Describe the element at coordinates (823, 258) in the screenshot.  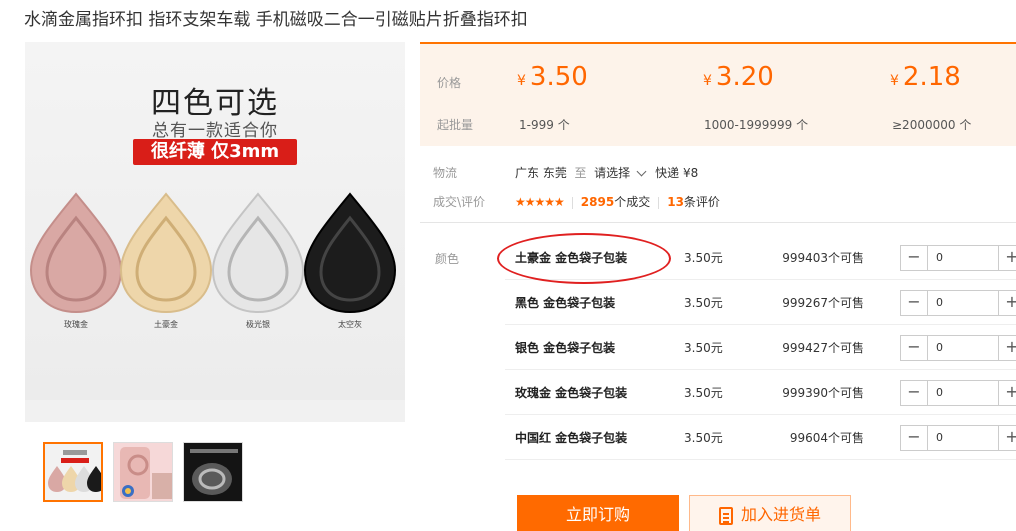
I see `sku-stock: 999403个可售` at that location.